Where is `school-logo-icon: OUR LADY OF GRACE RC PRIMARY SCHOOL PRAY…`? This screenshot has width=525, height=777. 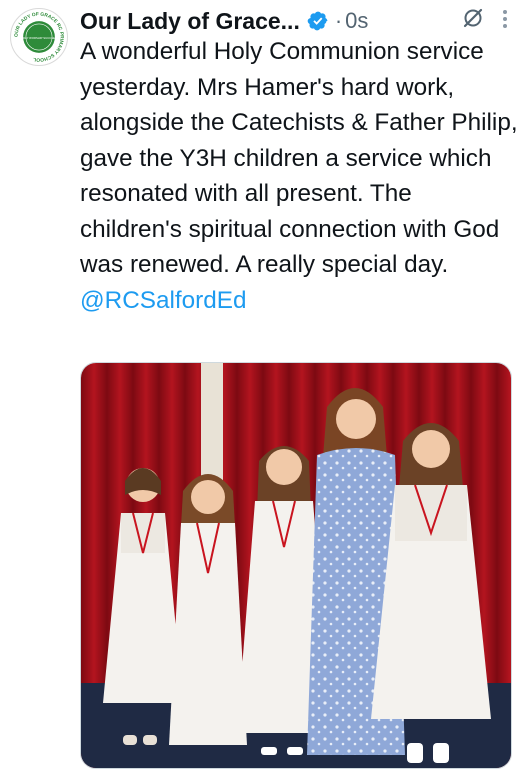 school-logo-icon: OUR LADY OF GRACE RC PRIMARY SCHOOL PRAY… is located at coordinates (39, 37).